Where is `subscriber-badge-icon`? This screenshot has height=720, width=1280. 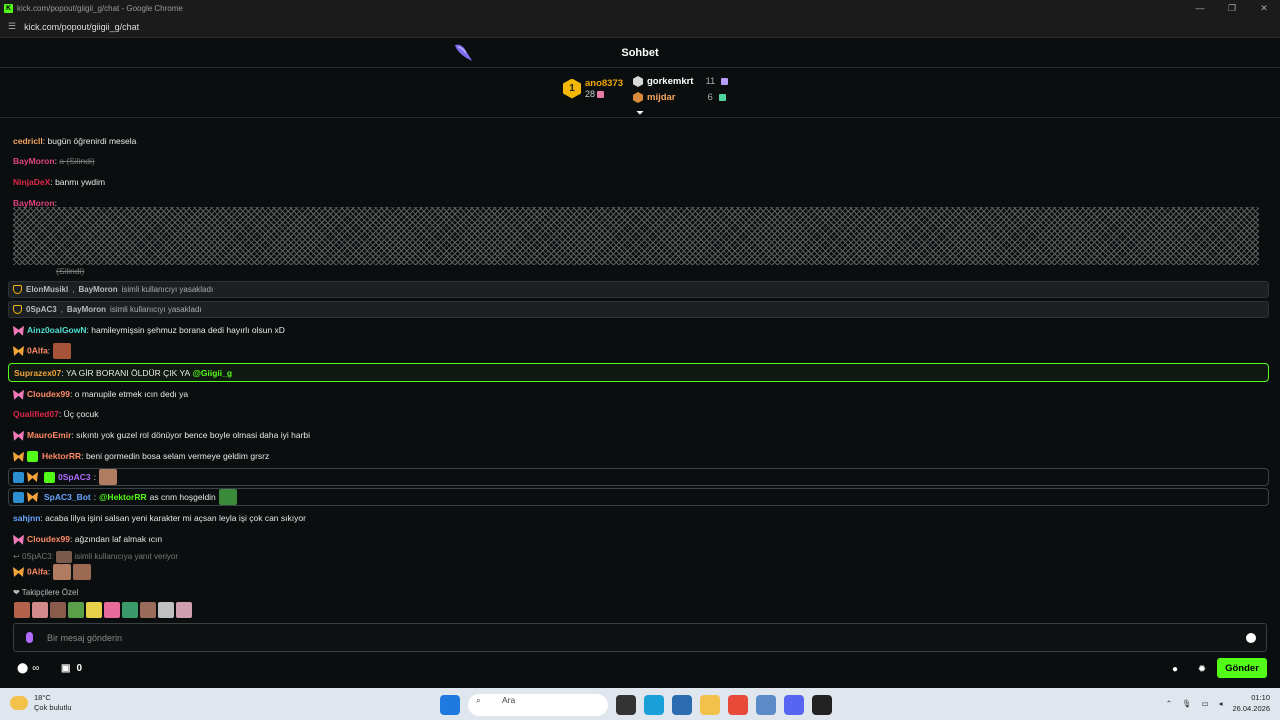
subscriber-badge-icon is located at coordinates (32, 457).